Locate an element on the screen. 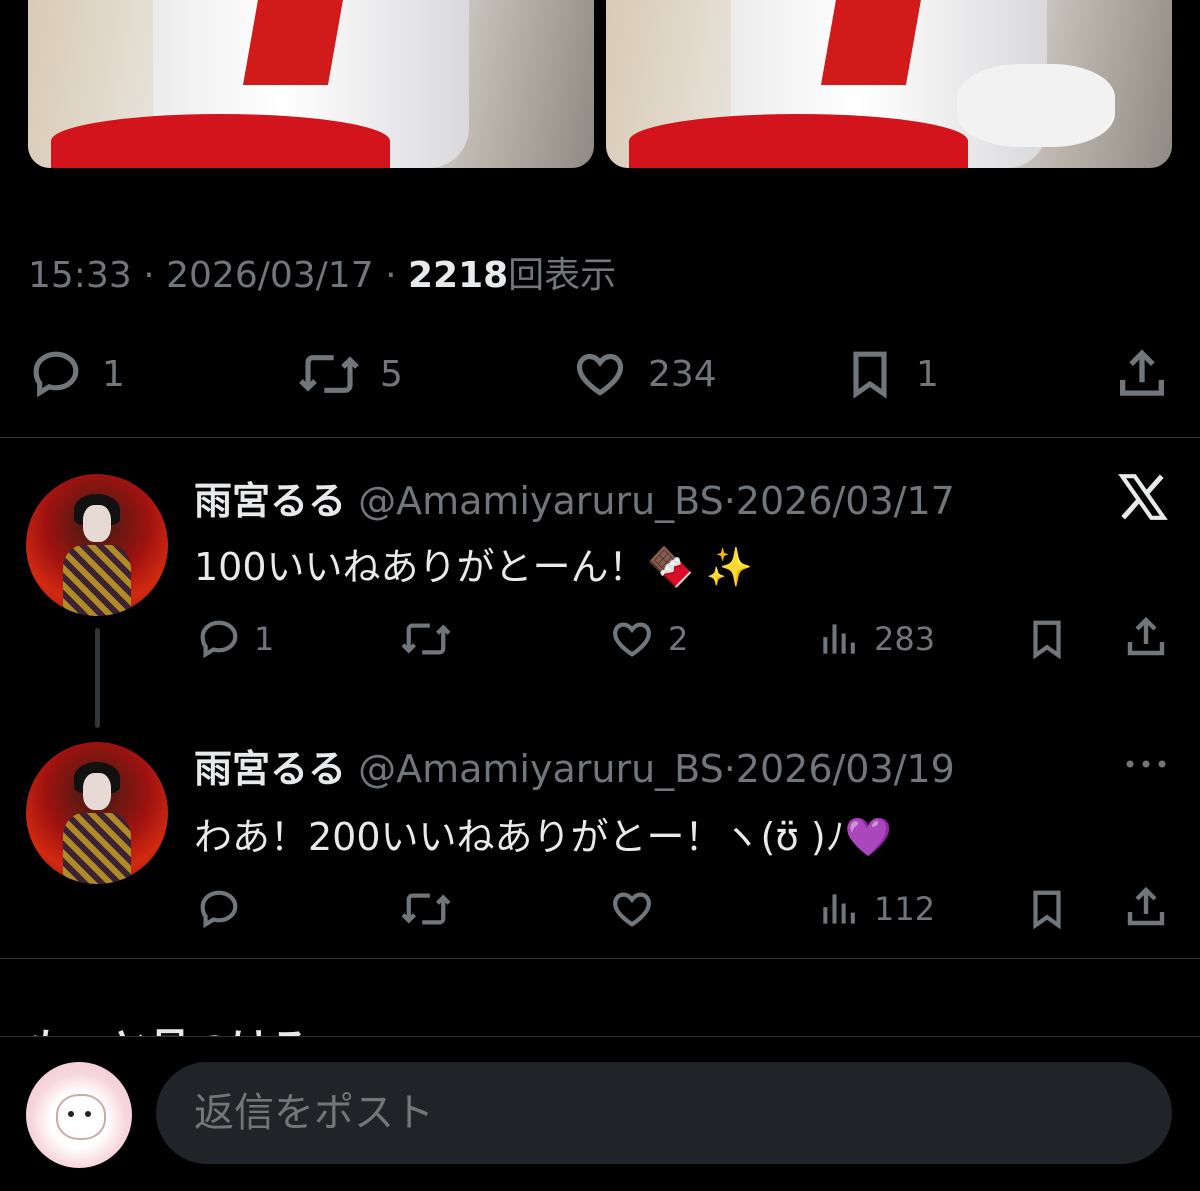  post-time: 15:33 is located at coordinates (80, 275).